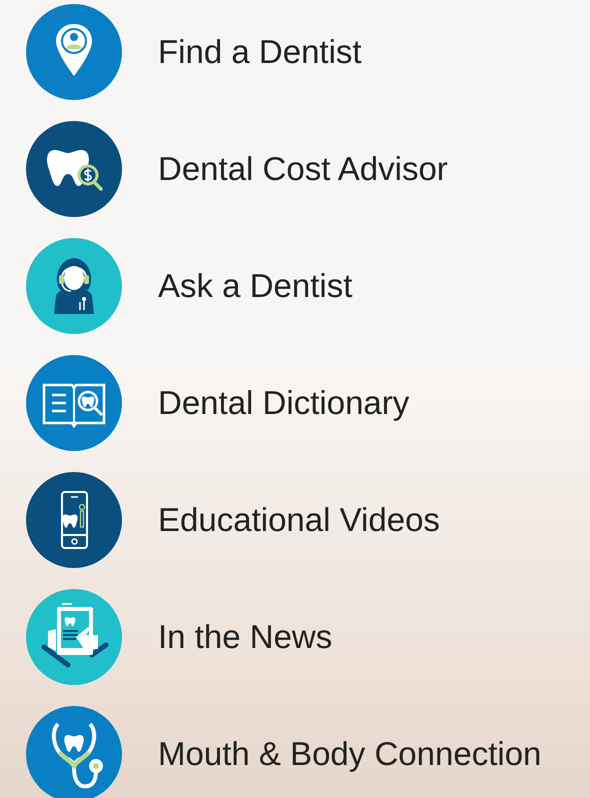  What do you see at coordinates (74, 752) in the screenshot?
I see `stethoscope-tooth-icon` at bounding box center [74, 752].